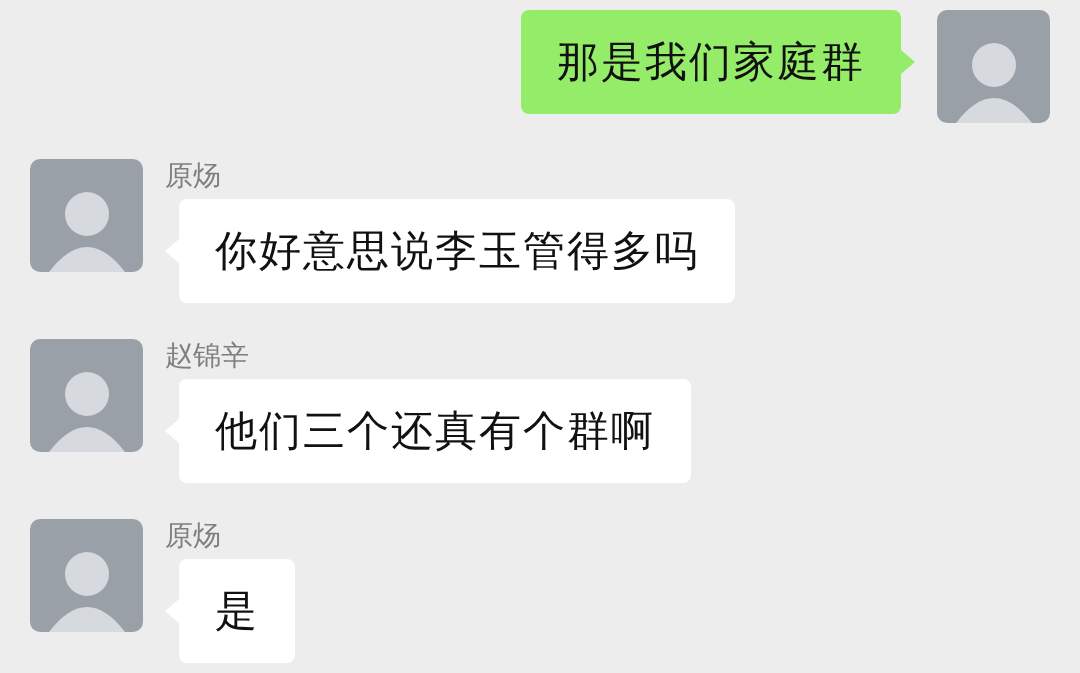  I want to click on message-bubble: 他们三个还真有个群啊, so click(435, 431).